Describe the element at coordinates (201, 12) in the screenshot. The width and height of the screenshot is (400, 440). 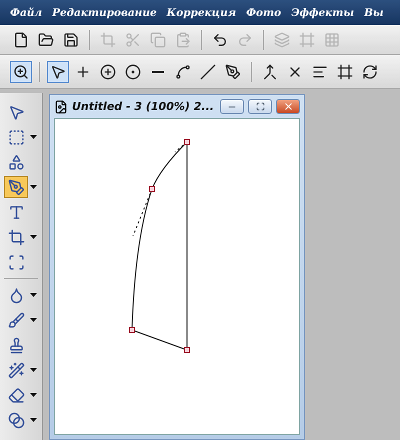
I see `menu-item: Коррекция` at that location.